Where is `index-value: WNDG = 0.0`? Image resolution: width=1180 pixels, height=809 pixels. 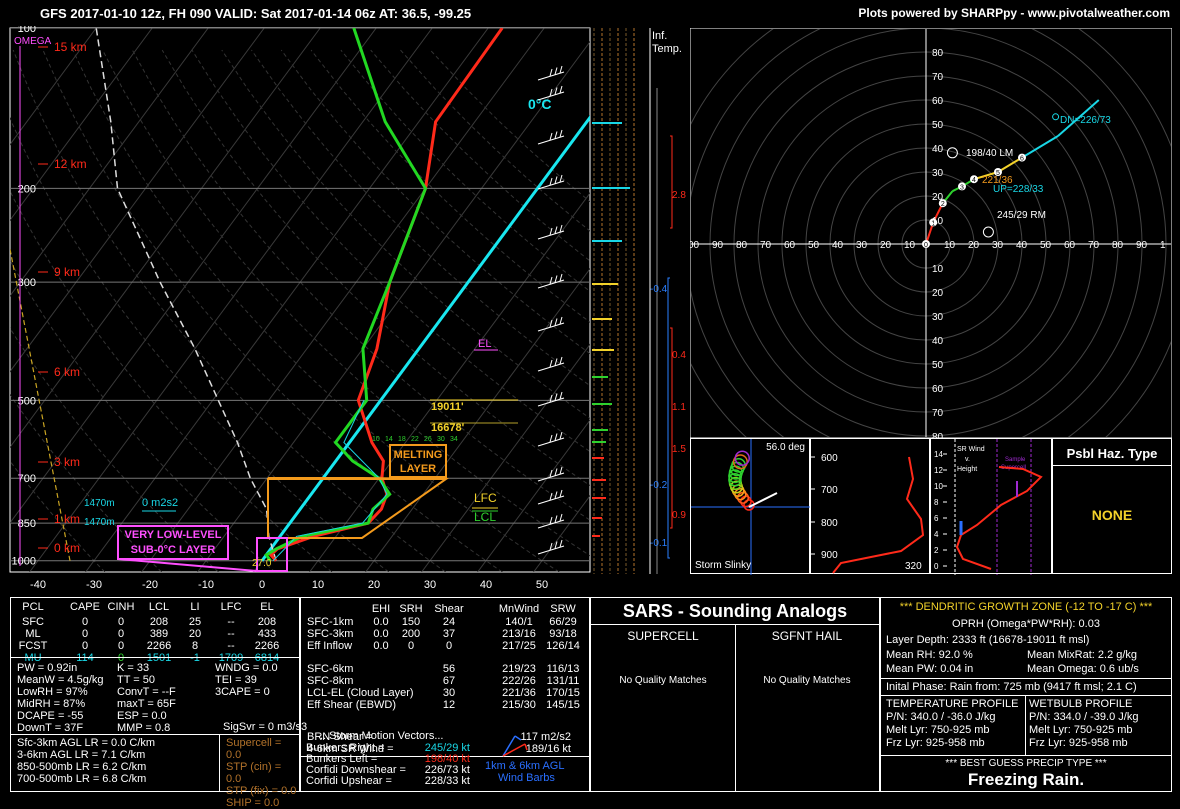 index-value: WNDG = 0.0 is located at coordinates (246, 668).